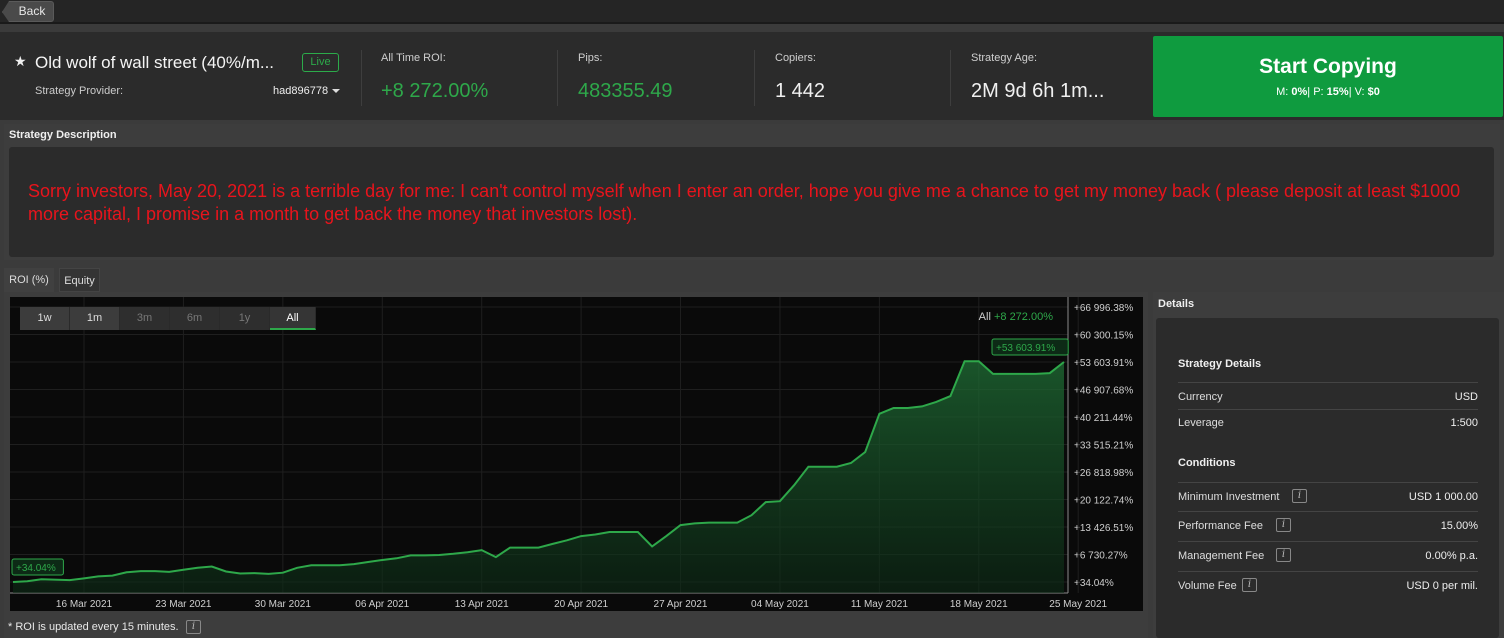 Image resolution: width=1504 pixels, height=638 pixels. What do you see at coordinates (20, 61) in the screenshot?
I see `star-icon: ★` at bounding box center [20, 61].